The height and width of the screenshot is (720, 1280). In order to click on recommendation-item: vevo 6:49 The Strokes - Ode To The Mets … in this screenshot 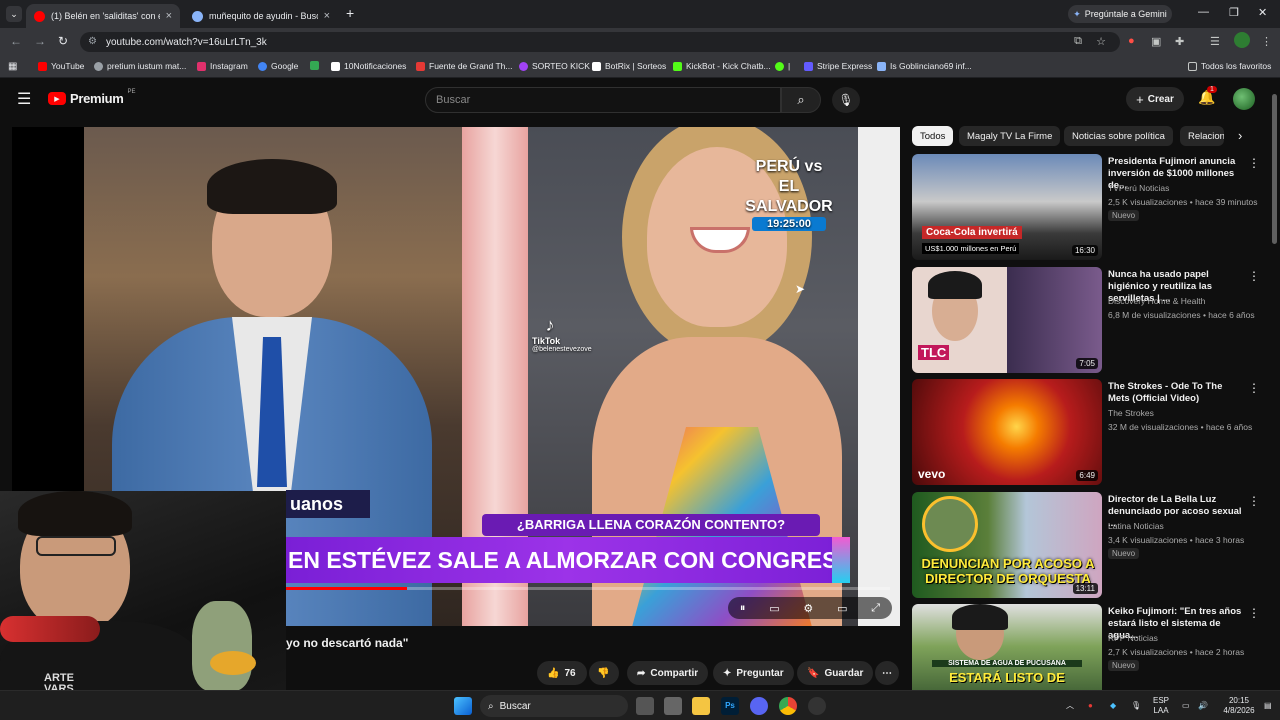, I will do `click(1088, 433)`.